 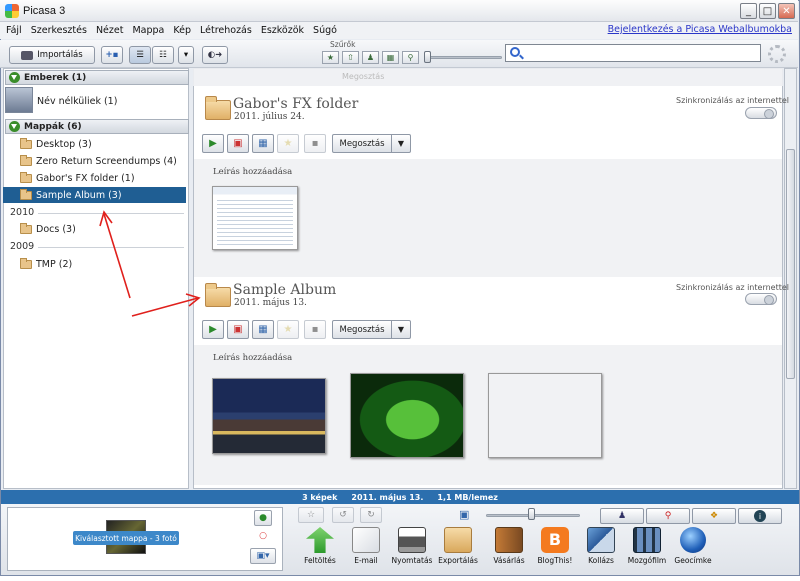 What do you see at coordinates (760, 516) in the screenshot?
I see `info-tab-button: i` at bounding box center [760, 516].